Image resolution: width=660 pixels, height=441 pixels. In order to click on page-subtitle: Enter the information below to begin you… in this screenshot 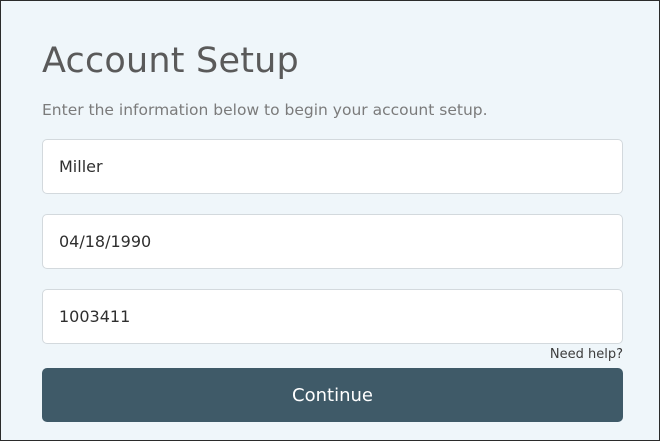, I will do `click(265, 110)`.